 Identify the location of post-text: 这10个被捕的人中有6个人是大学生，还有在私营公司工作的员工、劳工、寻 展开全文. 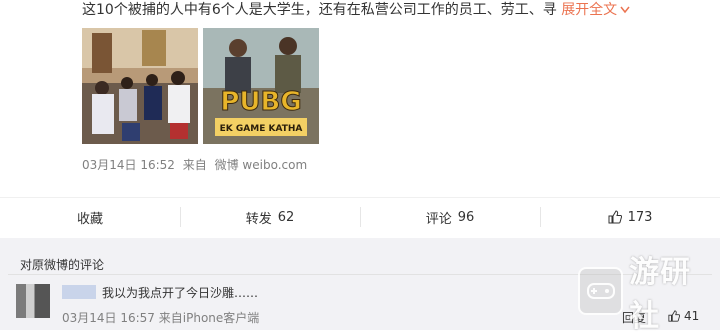
(397, 10).